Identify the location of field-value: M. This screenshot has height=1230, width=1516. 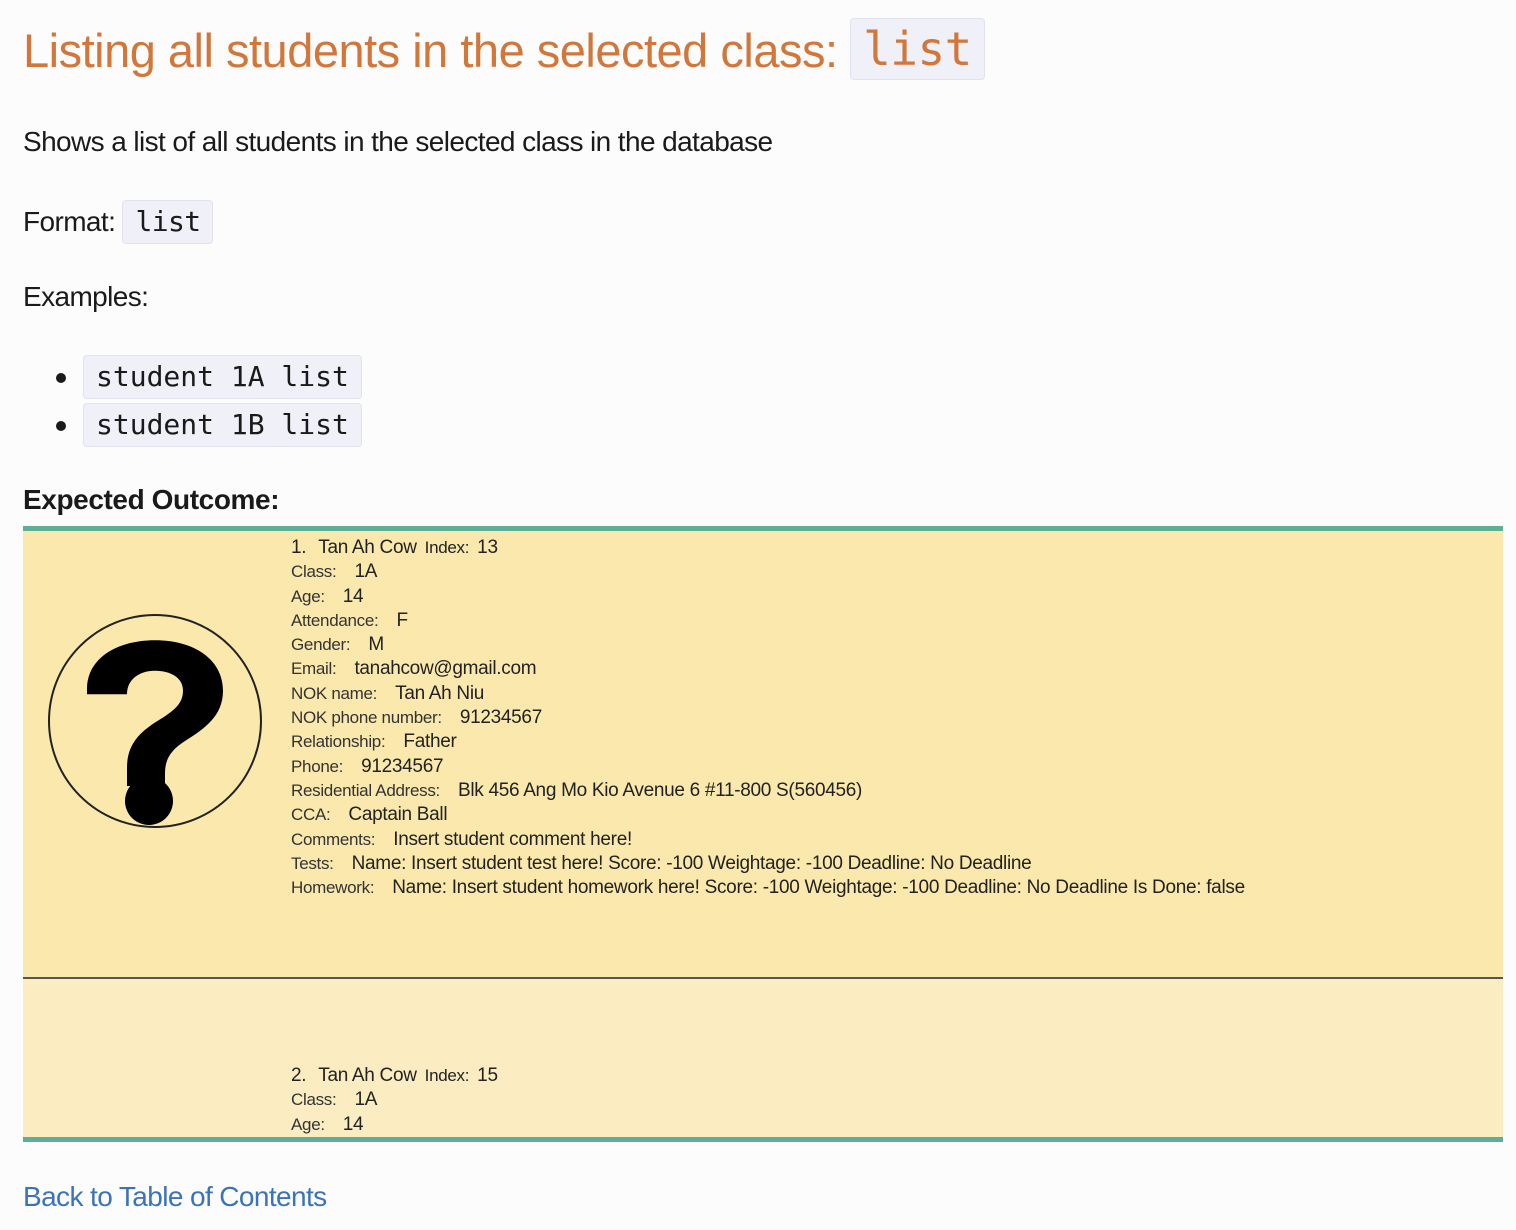
(376, 645).